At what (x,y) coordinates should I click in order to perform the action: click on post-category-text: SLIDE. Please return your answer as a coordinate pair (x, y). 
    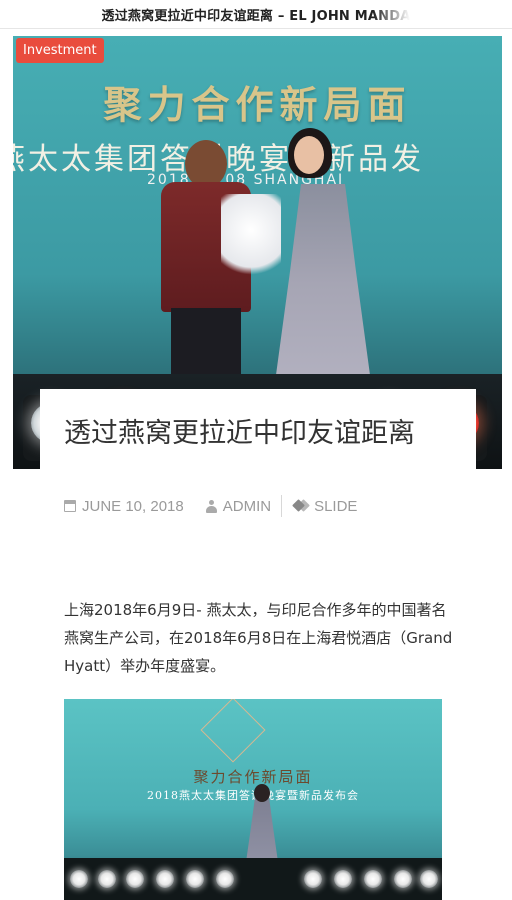
    Looking at the image, I should click on (336, 506).